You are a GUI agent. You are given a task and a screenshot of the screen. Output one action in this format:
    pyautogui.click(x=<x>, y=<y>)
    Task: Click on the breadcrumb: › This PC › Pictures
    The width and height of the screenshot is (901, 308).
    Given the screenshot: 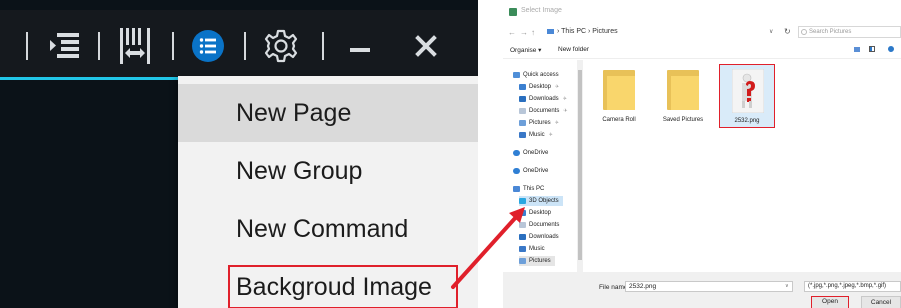 What is the action you would take?
    pyautogui.click(x=582, y=31)
    